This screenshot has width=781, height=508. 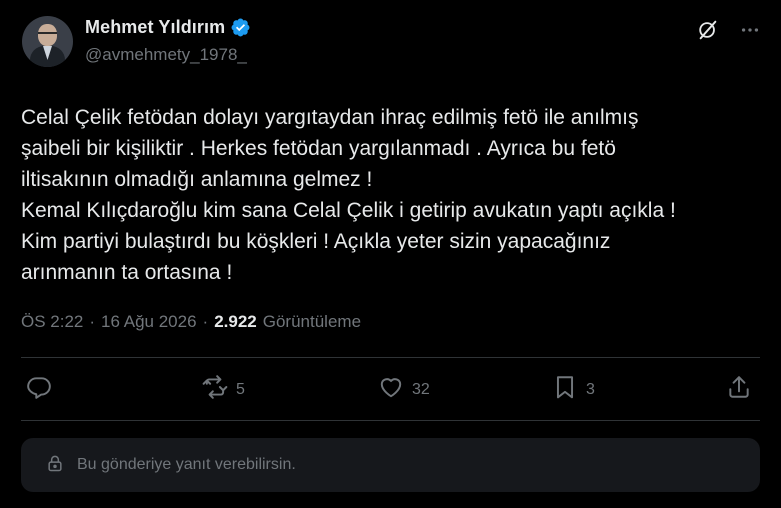 I want to click on share-icon, so click(x=739, y=389).